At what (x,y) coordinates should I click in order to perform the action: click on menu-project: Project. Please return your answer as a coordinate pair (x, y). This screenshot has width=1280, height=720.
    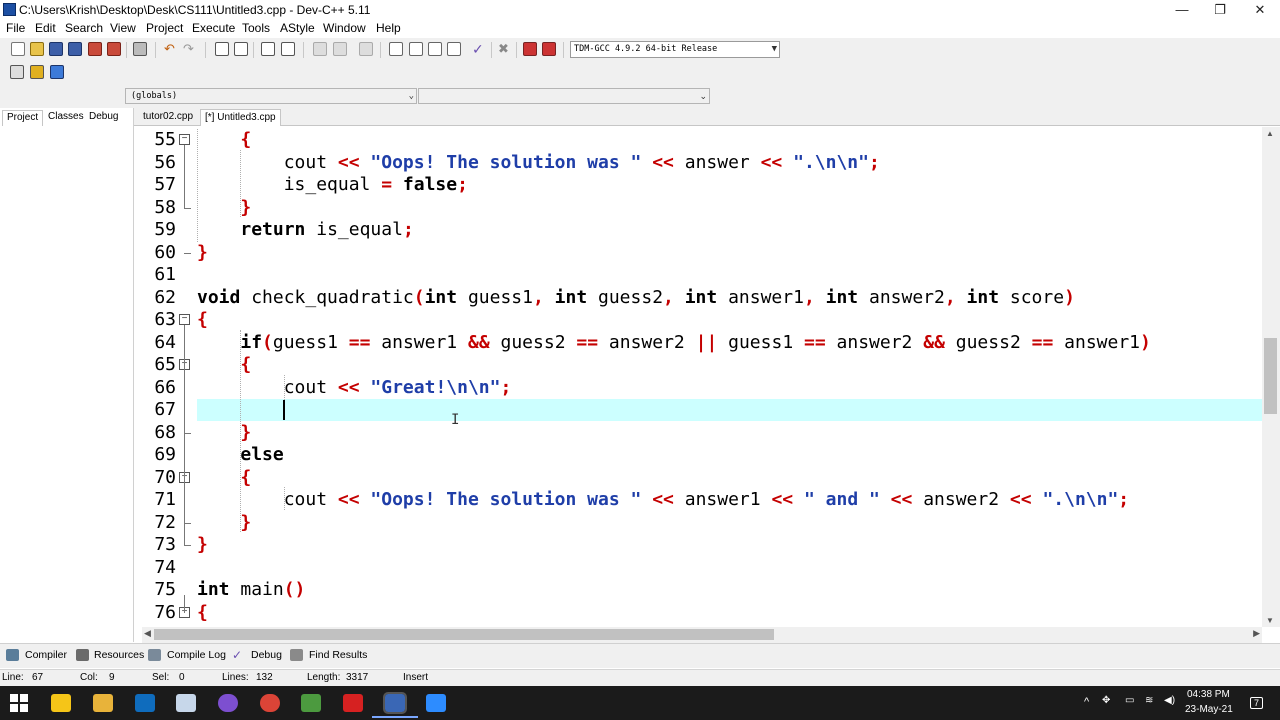
    Looking at the image, I should click on (164, 28).